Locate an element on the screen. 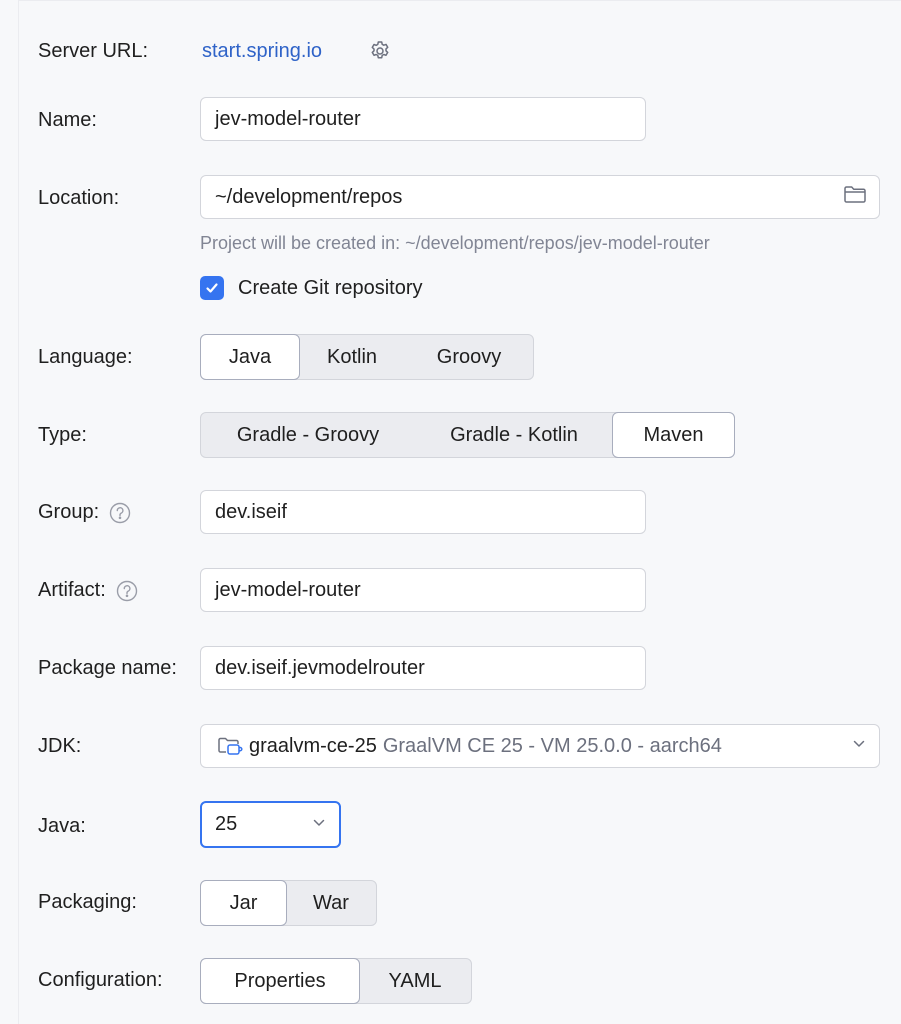 The image size is (901, 1024). configuration-option-properties: Properties is located at coordinates (280, 981).